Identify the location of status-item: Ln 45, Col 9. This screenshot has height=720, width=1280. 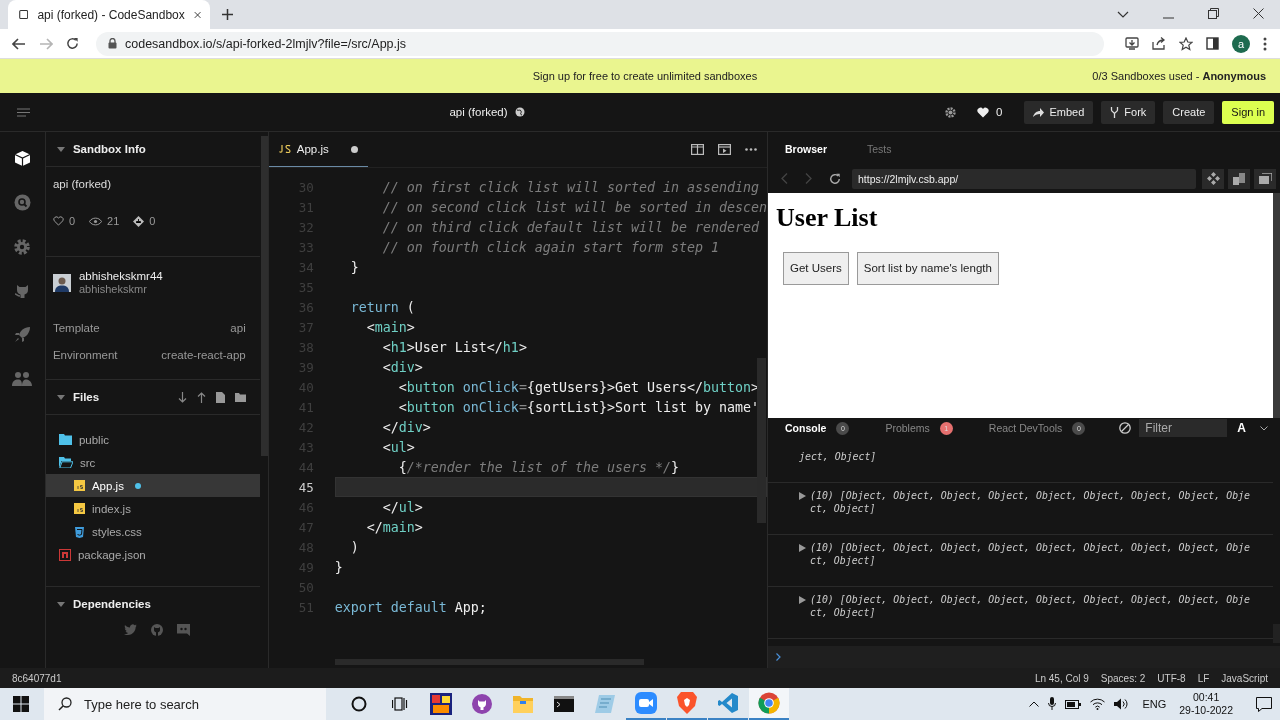
(1061, 678).